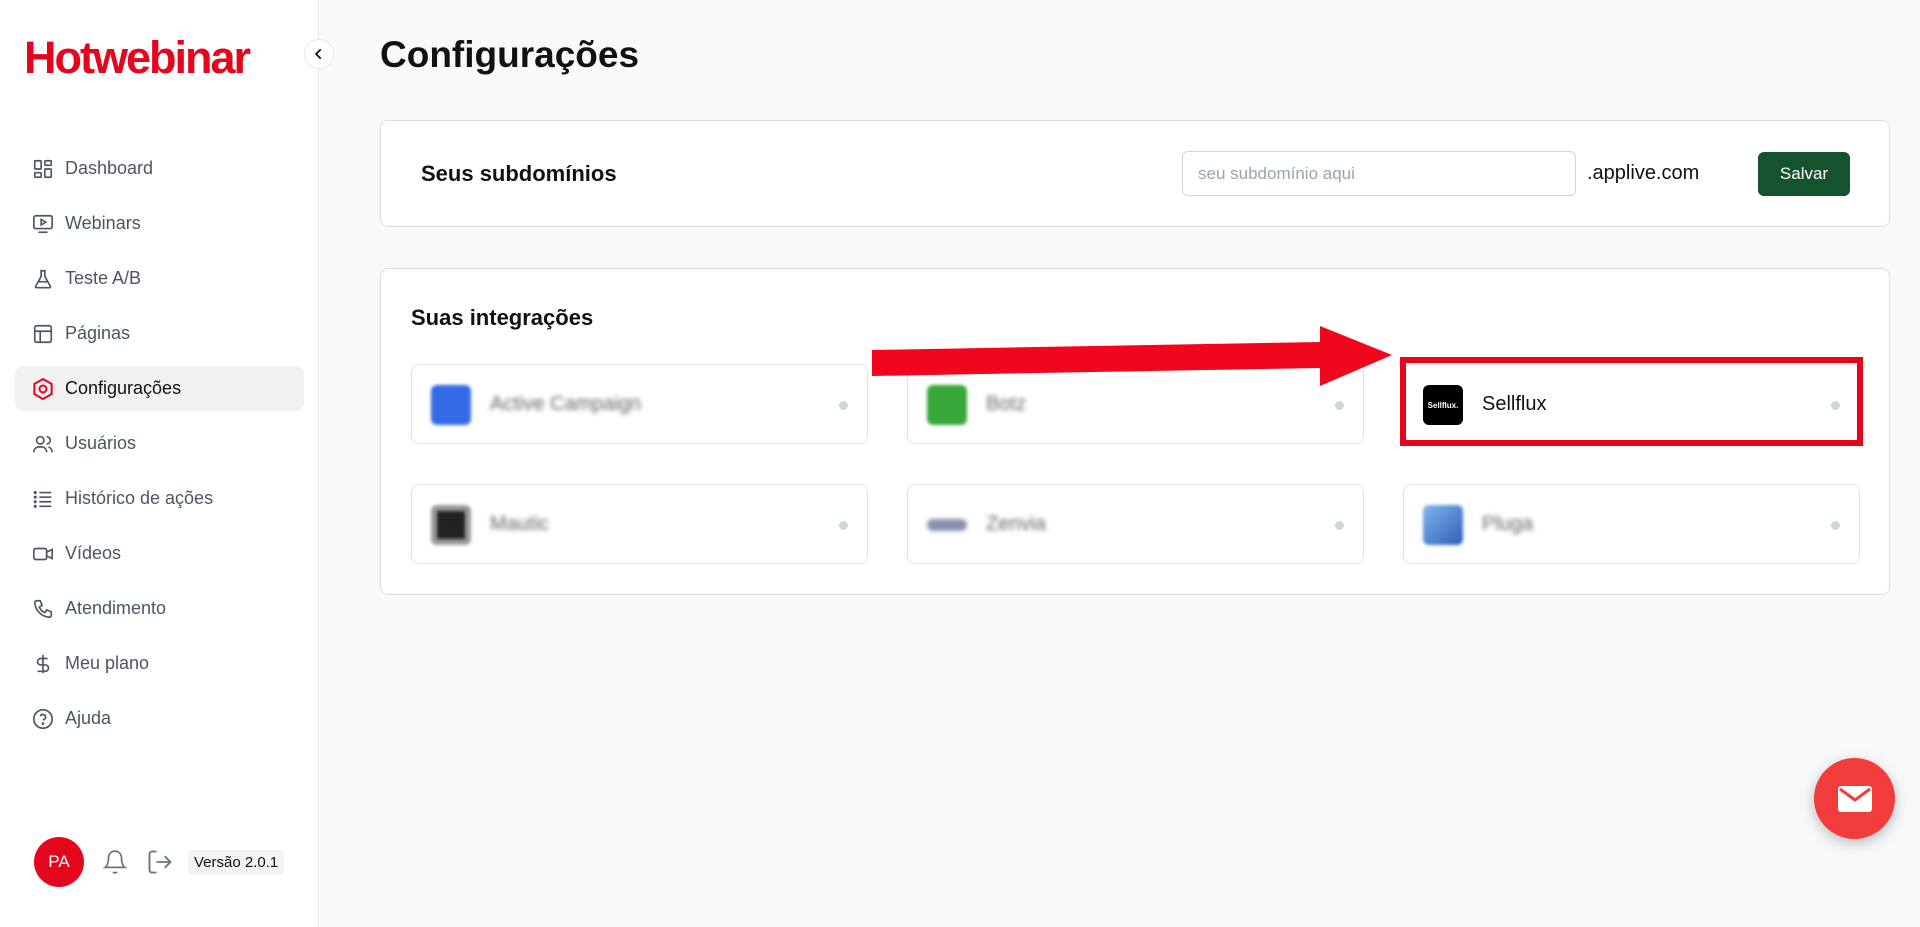  I want to click on pluga-logo-icon, so click(1443, 525).